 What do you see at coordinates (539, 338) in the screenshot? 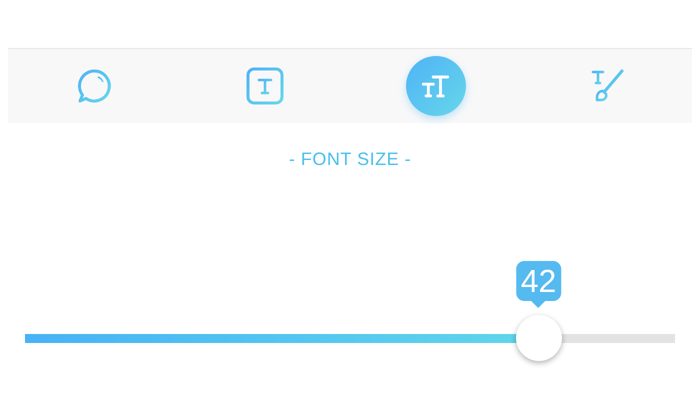
I see `slider-thumb` at bounding box center [539, 338].